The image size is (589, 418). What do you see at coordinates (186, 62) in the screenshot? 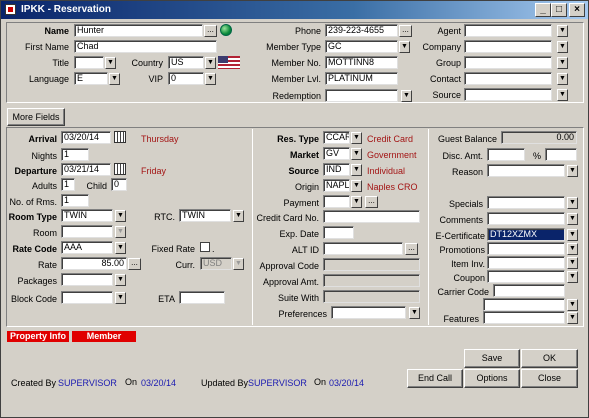
I see `country-field: US` at bounding box center [186, 62].